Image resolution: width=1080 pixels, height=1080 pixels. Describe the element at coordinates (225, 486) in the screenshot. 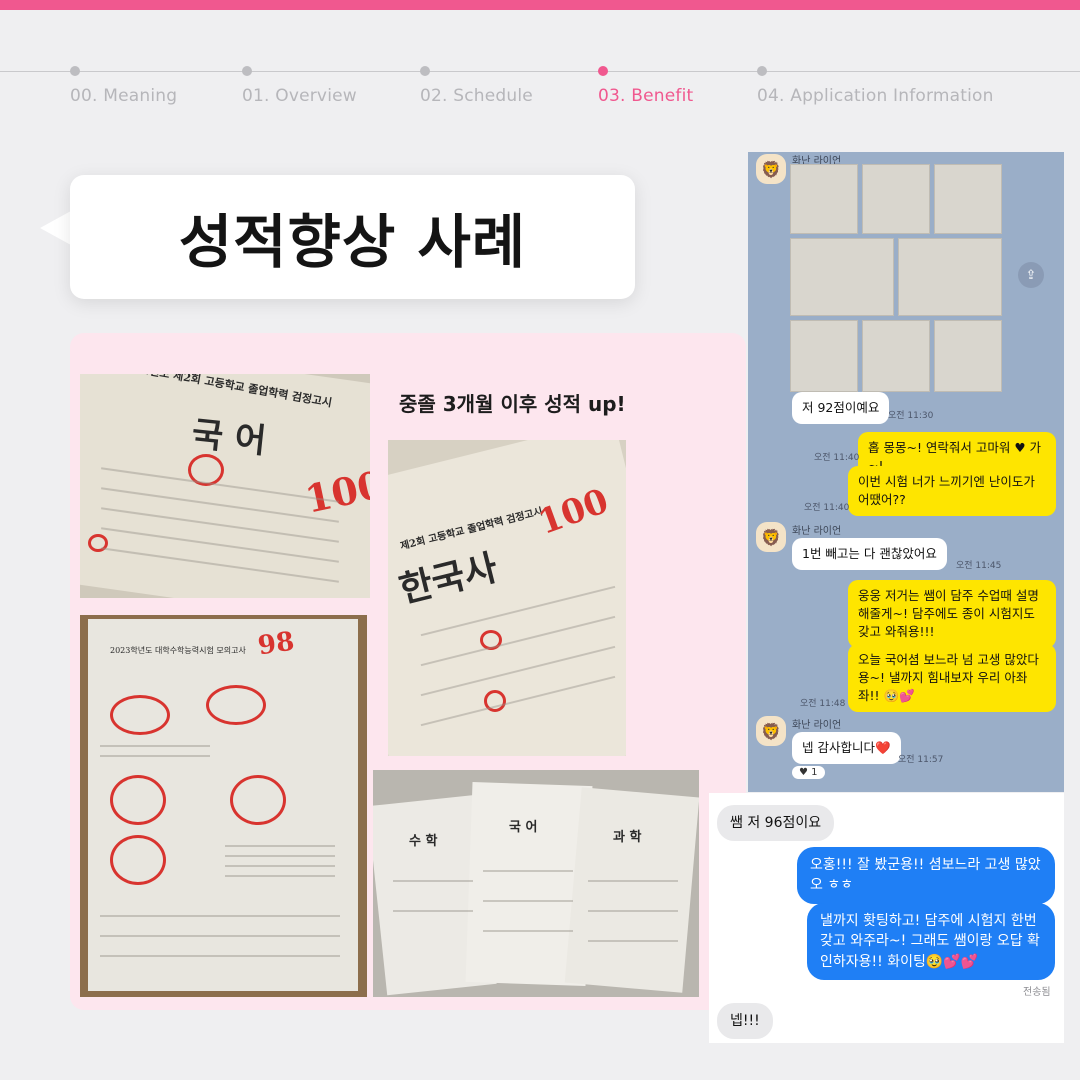

I see `korean-exam-photo: 국 어 2021년도 제2회 고등학교 졸업학력 검정고시 100` at that location.